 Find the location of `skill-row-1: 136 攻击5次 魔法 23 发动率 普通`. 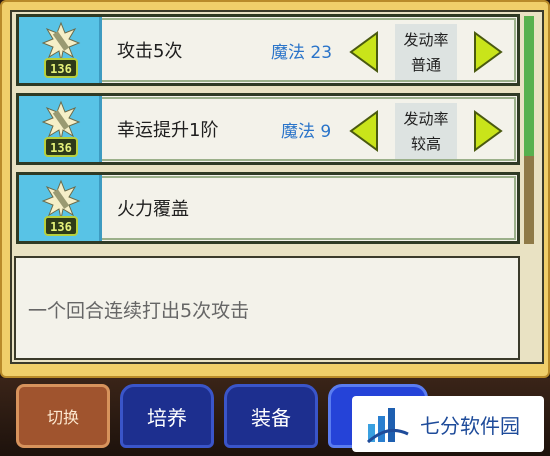

skill-row-1: 136 攻击5次 魔法 23 发动率 普通 is located at coordinates (268, 50).